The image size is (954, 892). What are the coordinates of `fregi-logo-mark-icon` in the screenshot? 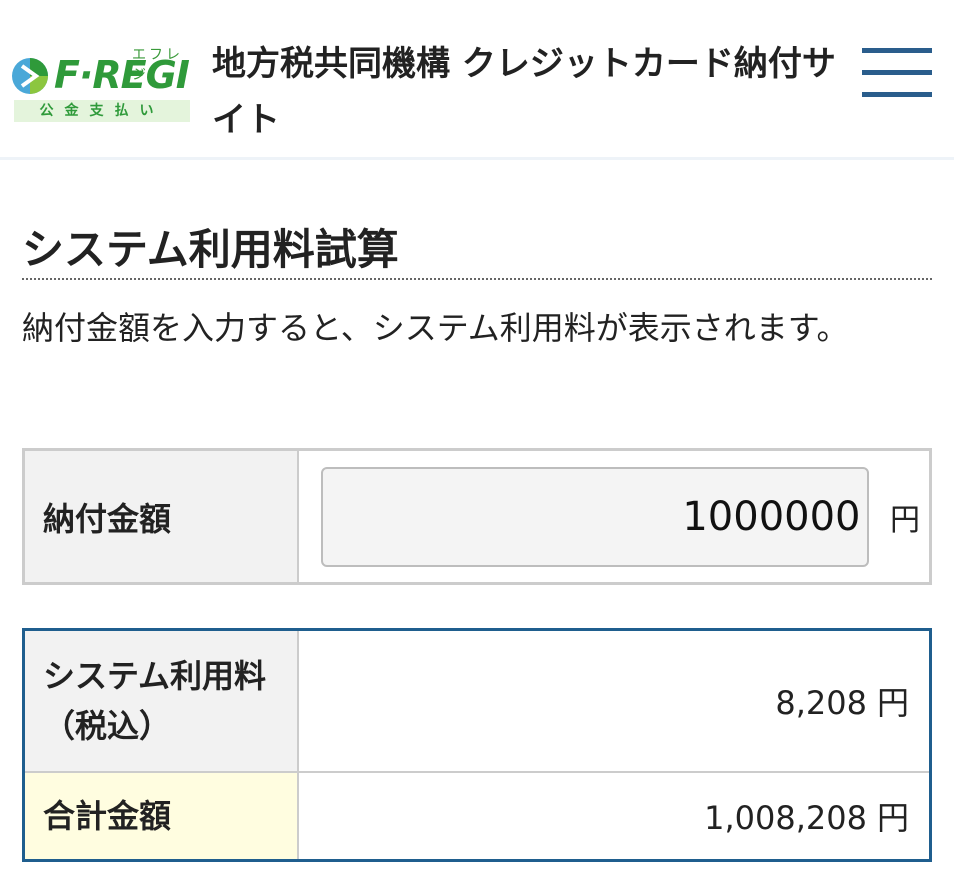 It's located at (30, 76).